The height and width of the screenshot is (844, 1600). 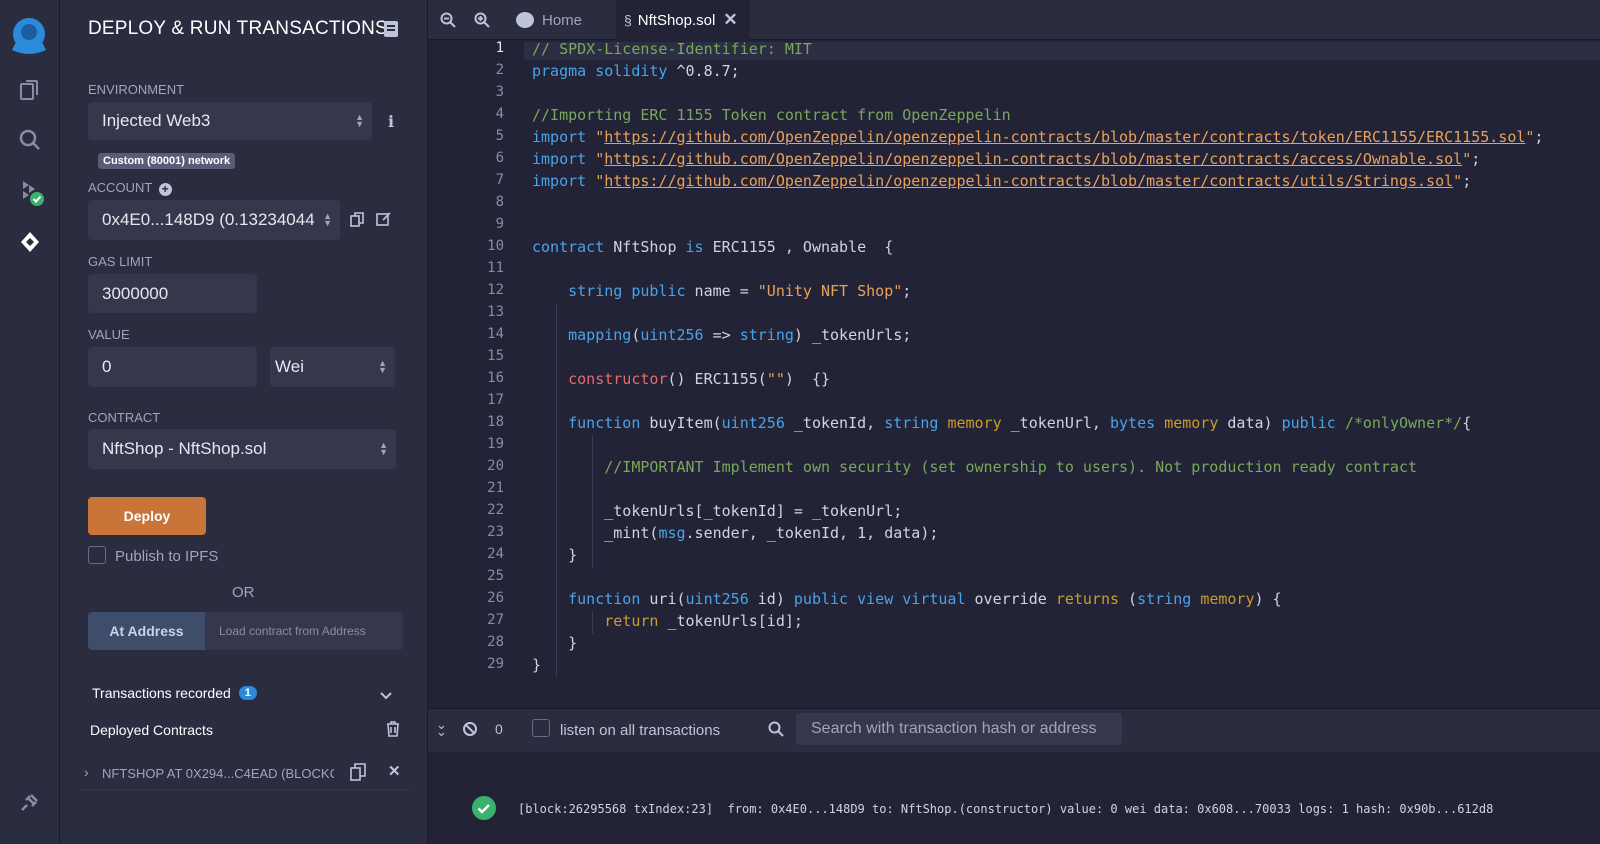 I want to click on close-tab-icon: ✕, so click(x=730, y=20).